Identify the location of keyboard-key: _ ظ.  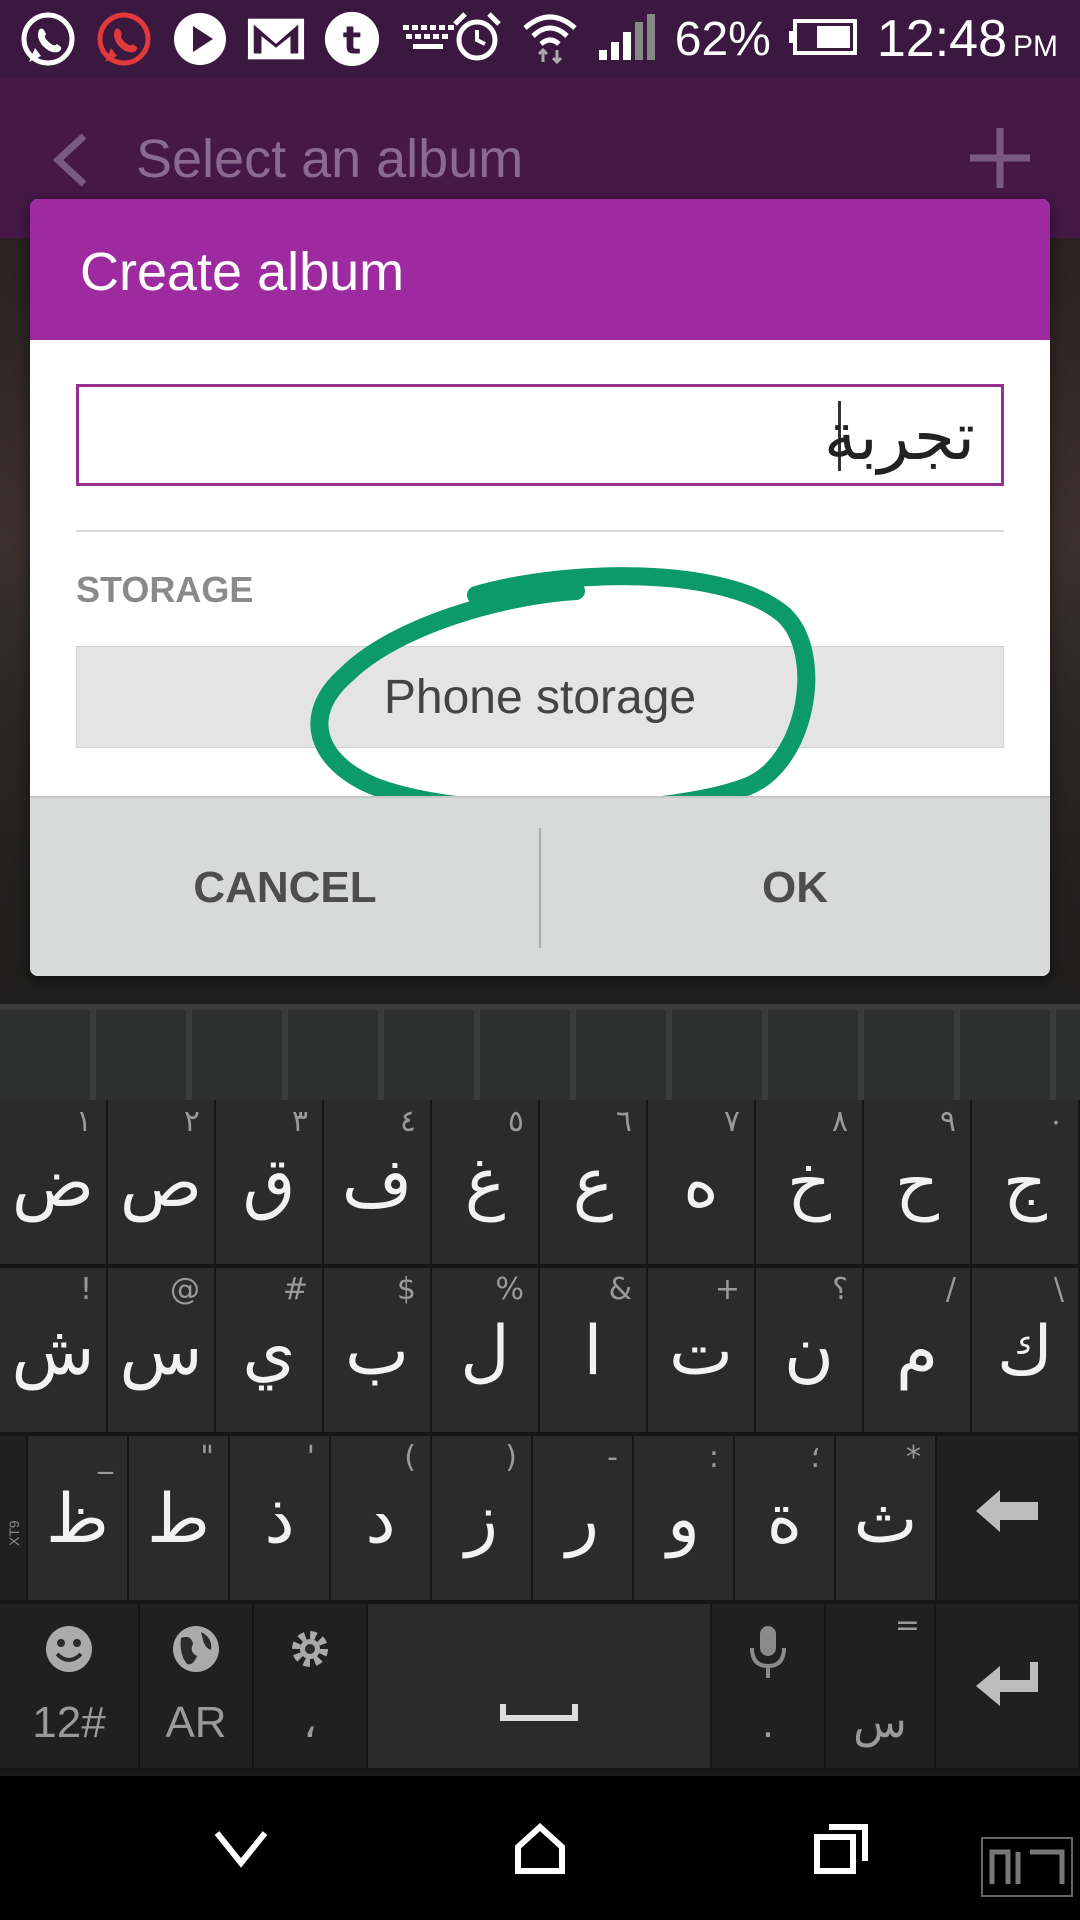
(78, 1519).